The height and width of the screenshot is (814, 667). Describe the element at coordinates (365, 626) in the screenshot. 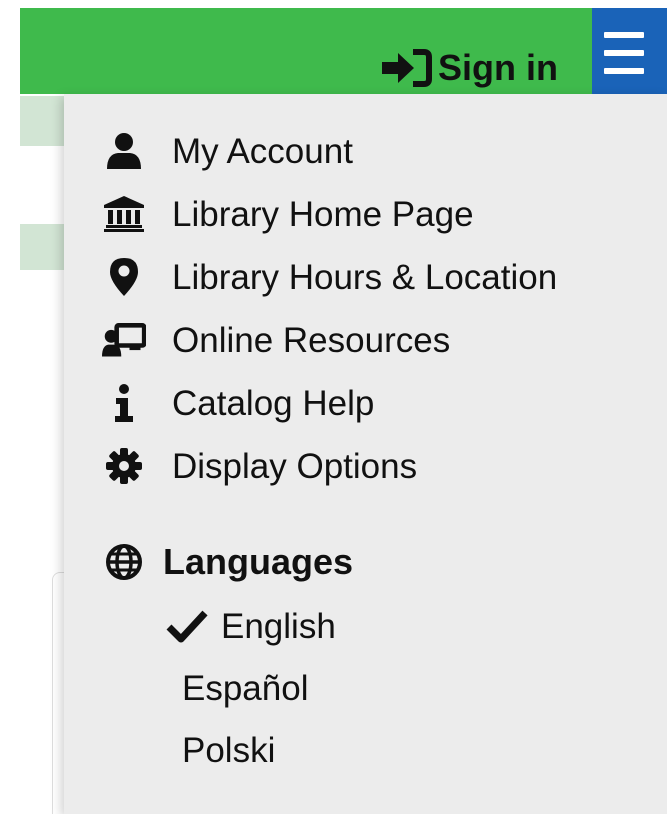

I see `language-option-english: English` at that location.